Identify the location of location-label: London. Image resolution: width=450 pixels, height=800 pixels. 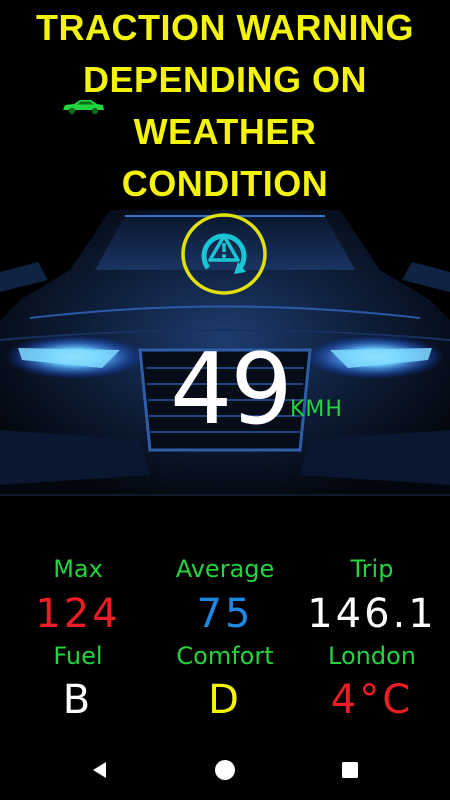
(372, 656).